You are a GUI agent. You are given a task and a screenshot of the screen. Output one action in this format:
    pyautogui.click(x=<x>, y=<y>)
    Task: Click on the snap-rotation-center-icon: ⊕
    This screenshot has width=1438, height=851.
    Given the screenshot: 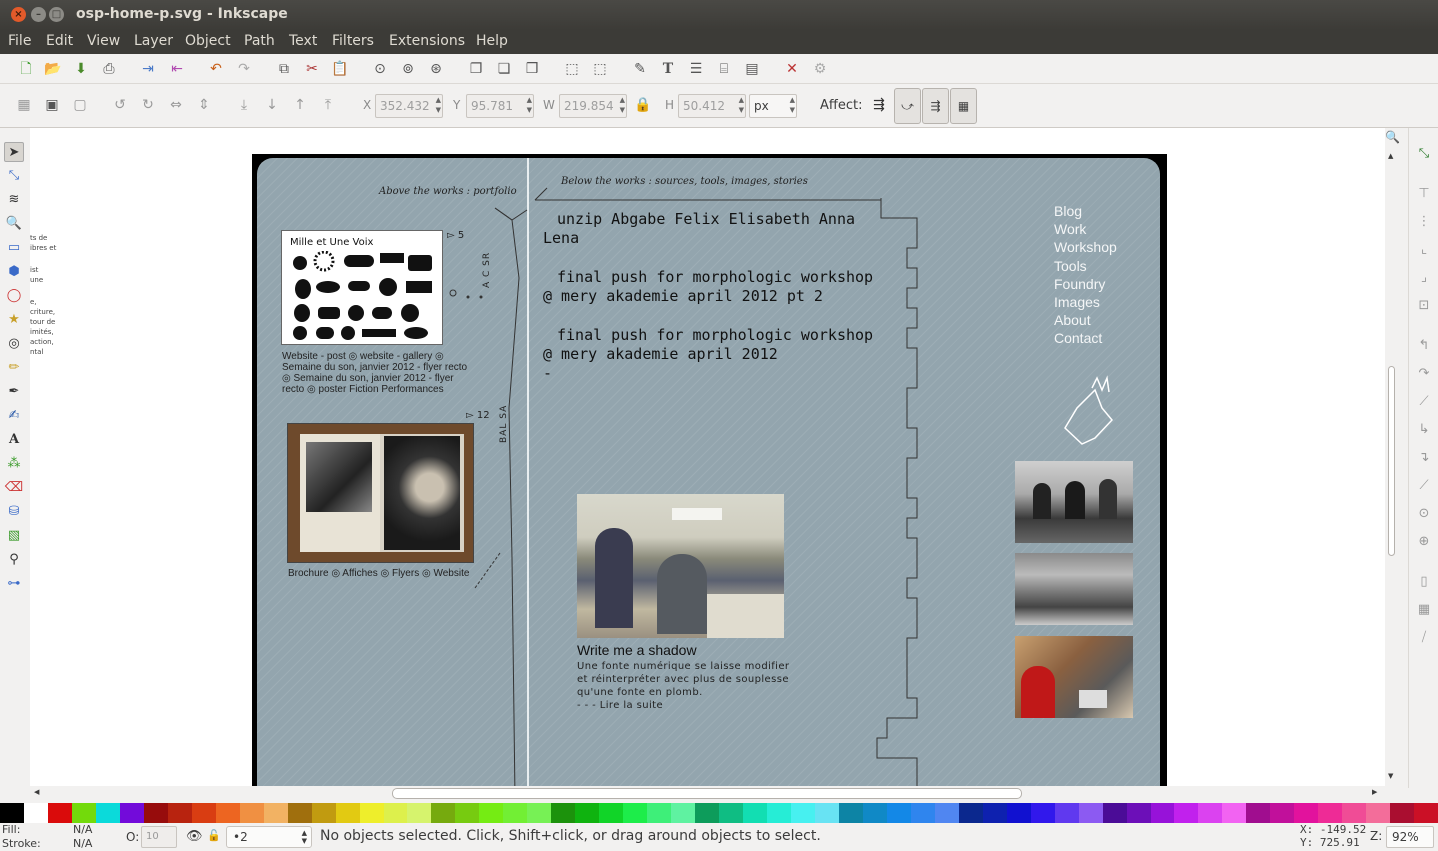 What is the action you would take?
    pyautogui.click(x=1424, y=542)
    